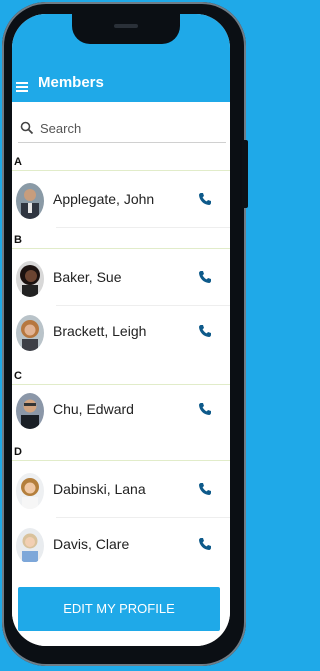 The image size is (320, 671). I want to click on member-row: Brackett, Leigh, so click(121, 333).